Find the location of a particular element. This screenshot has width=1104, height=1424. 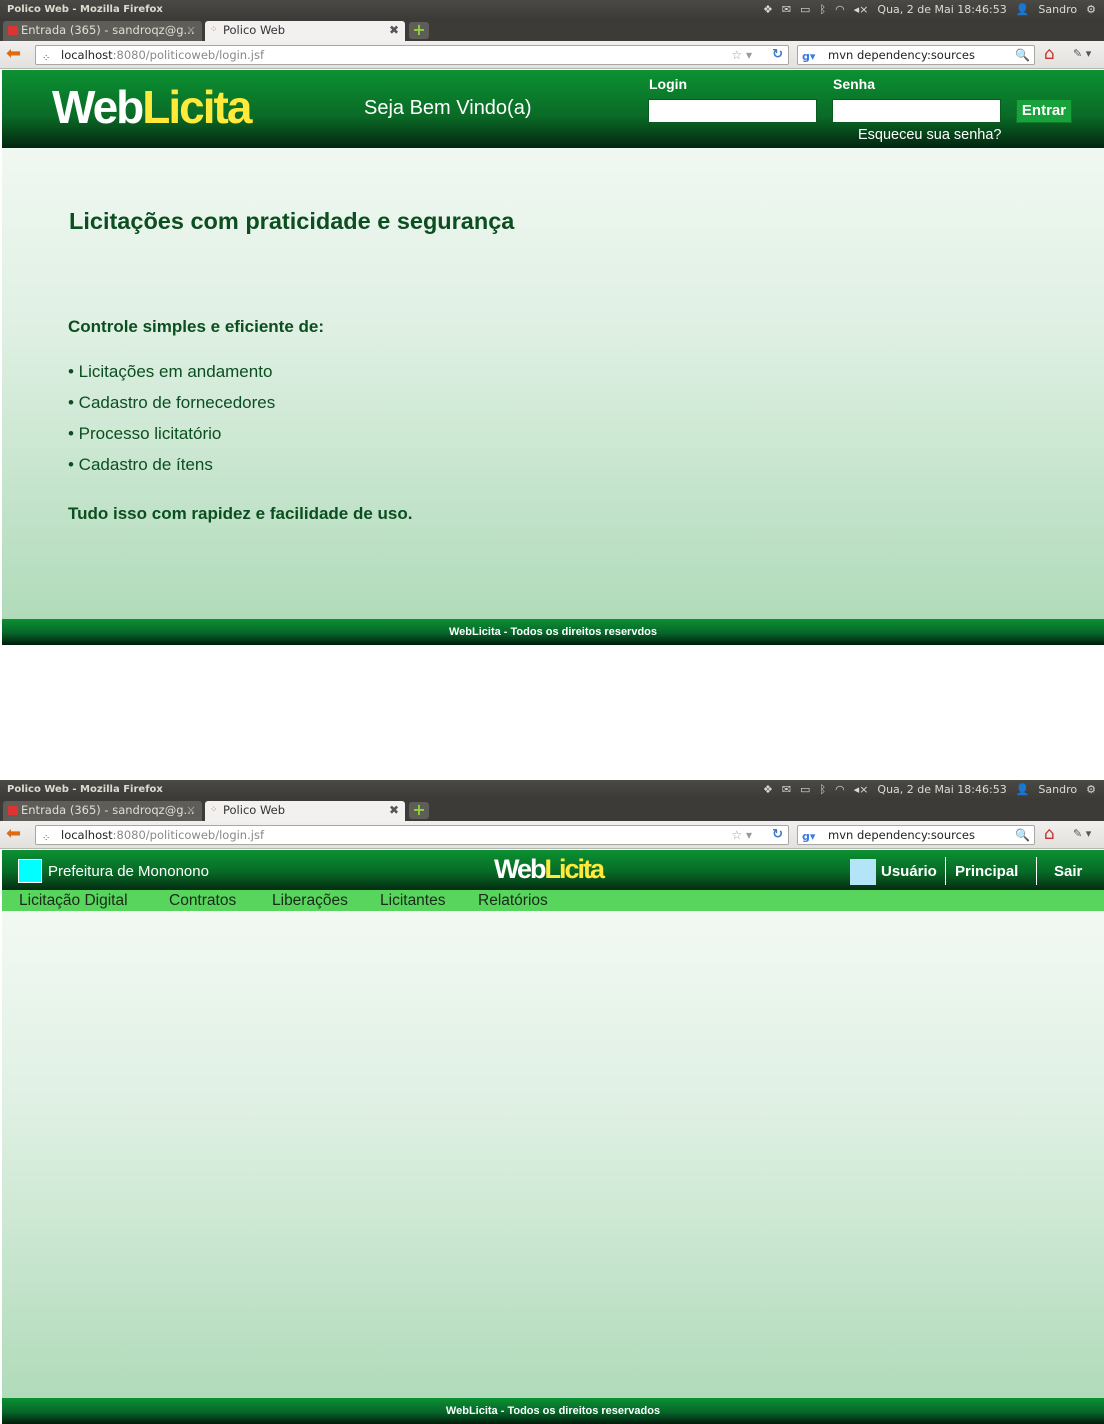

org-emblem is located at coordinates (30, 871).